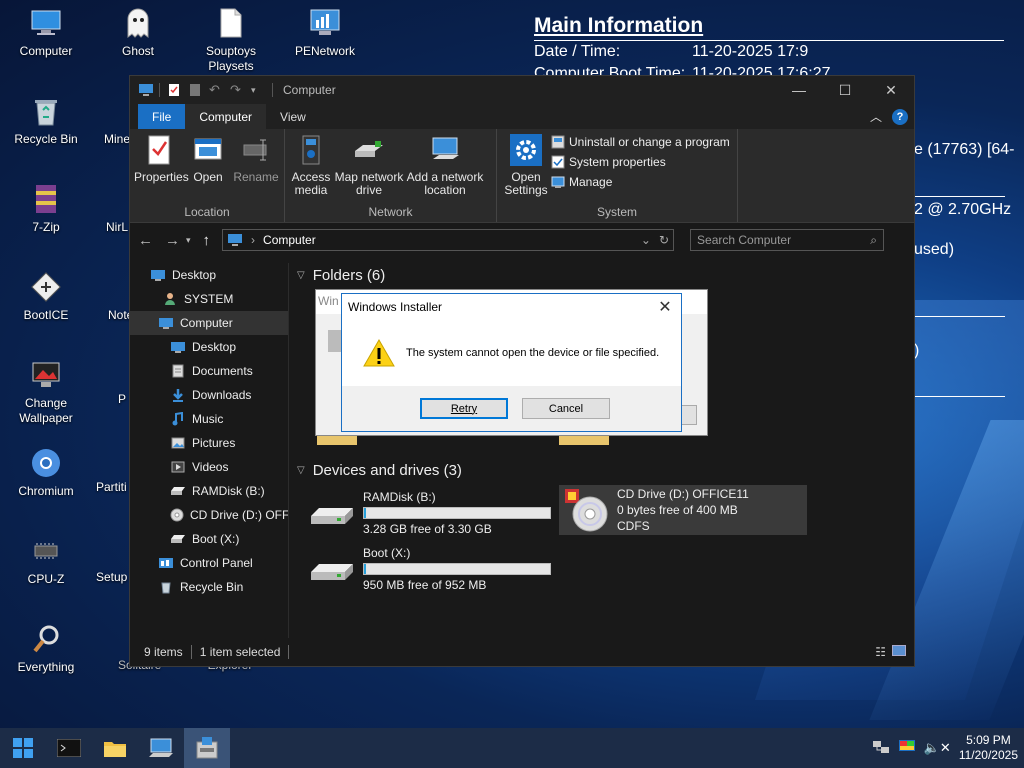  I want to click on devices-group-header: ▽ Devices and drives (3), so click(379, 470).